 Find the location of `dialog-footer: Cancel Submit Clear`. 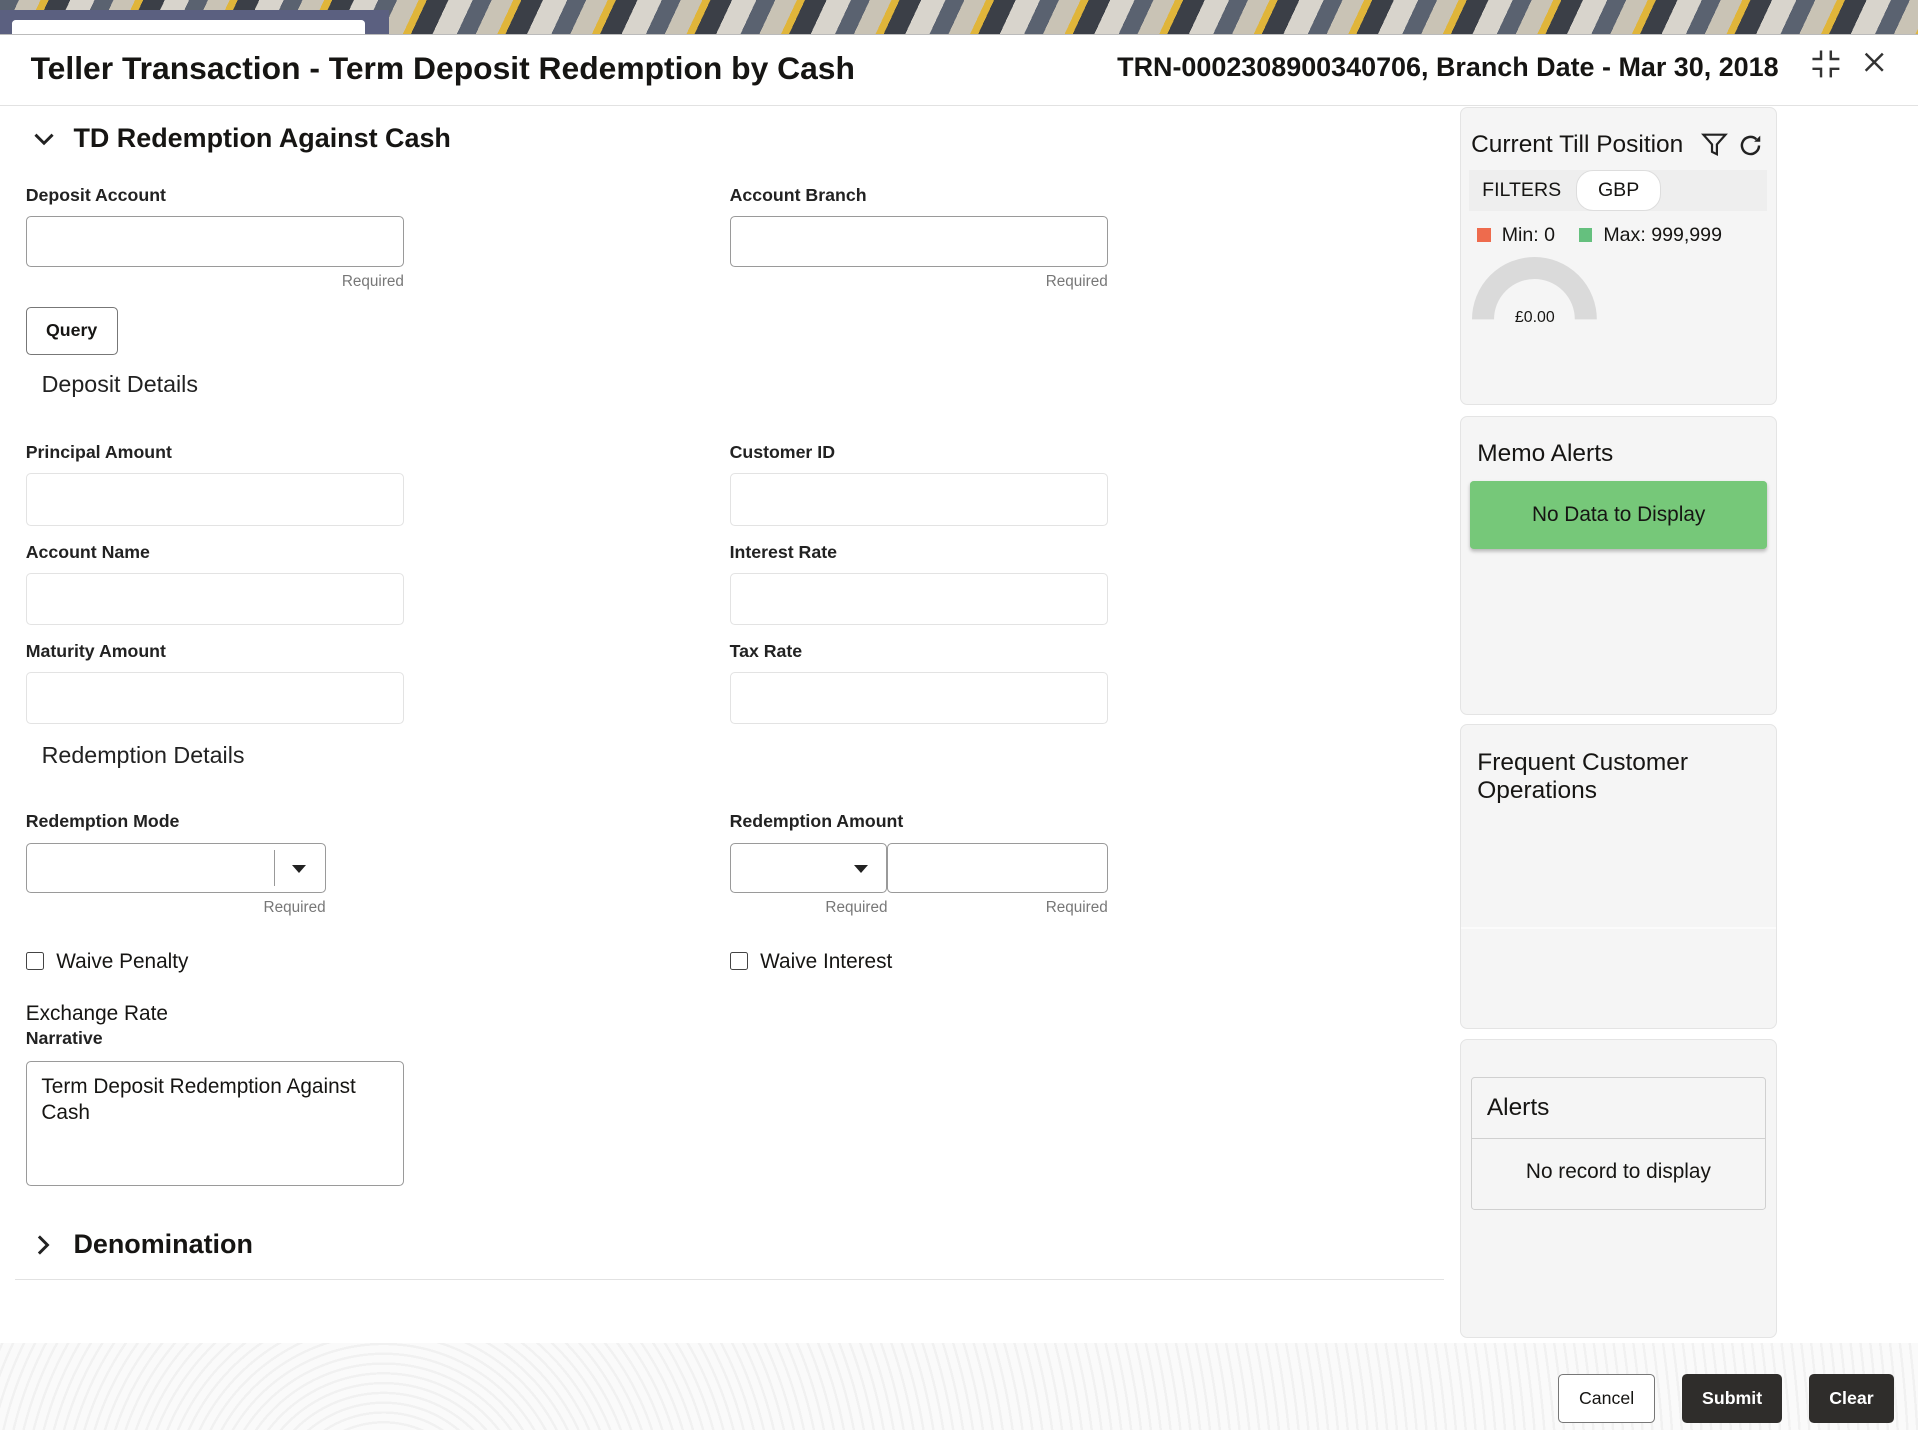

dialog-footer: Cancel Submit Clear is located at coordinates (959, 1386).